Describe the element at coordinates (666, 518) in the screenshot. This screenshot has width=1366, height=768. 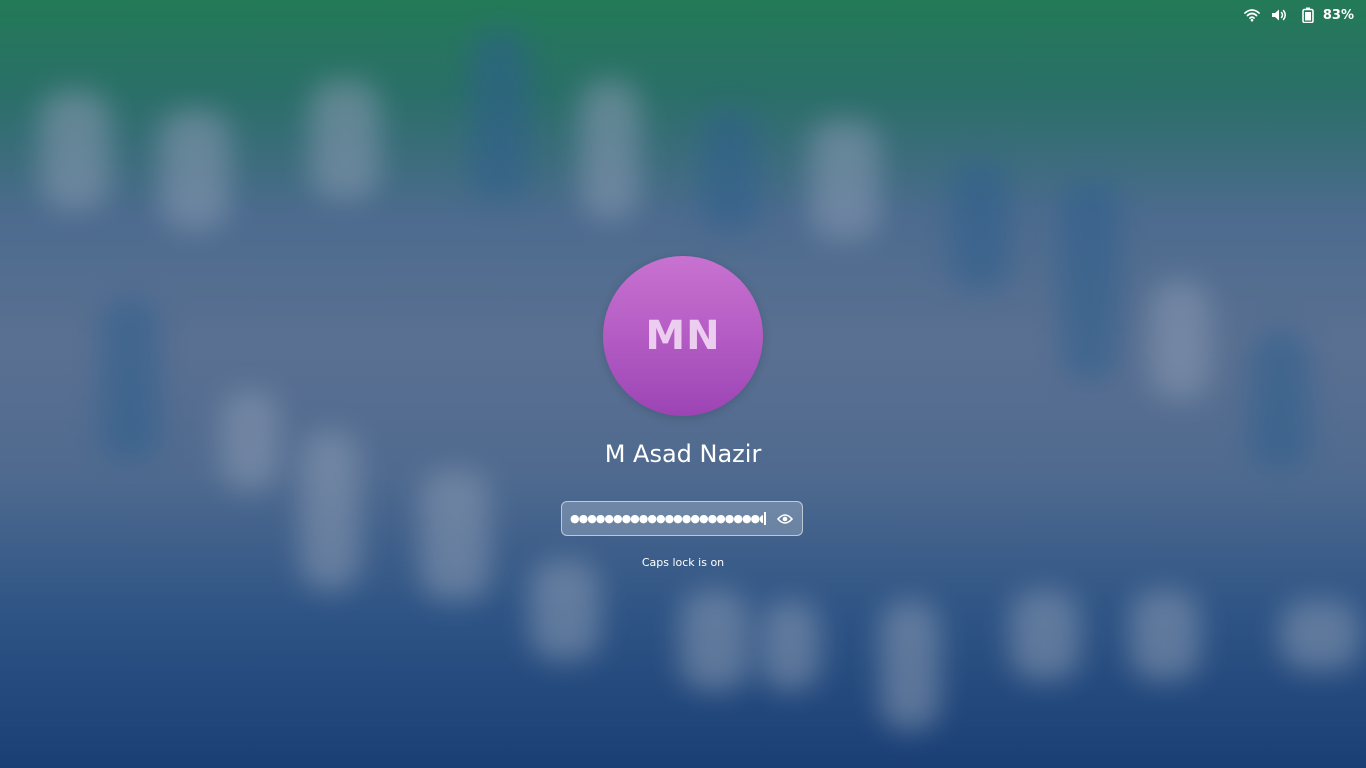
I see `password-masked-text: ●●●●●●●●●●●●●●●●●●●●●●●●●●` at that location.